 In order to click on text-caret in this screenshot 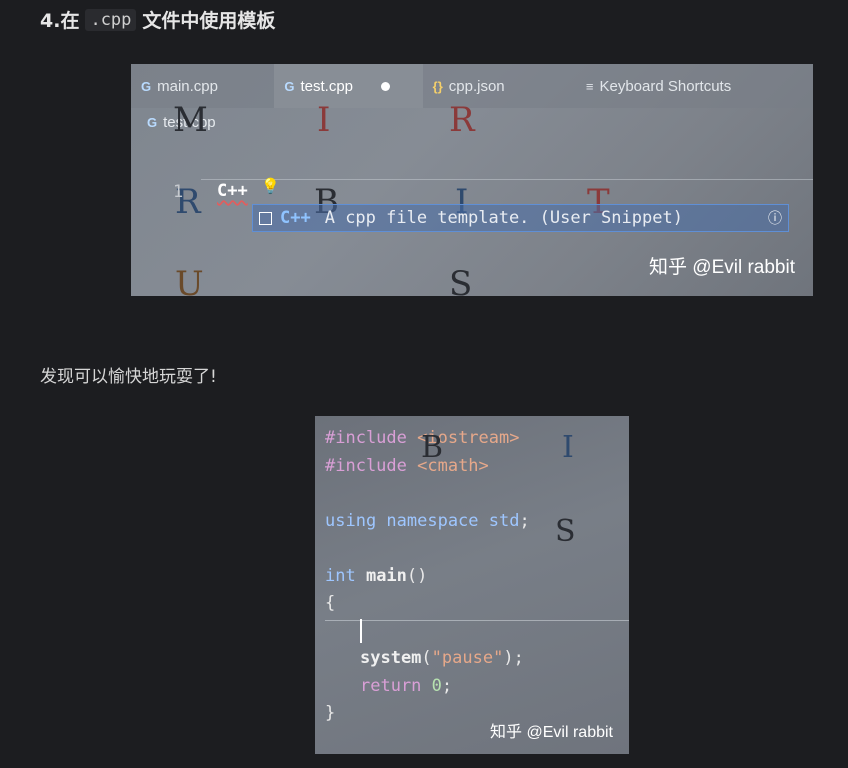, I will do `click(361, 631)`.